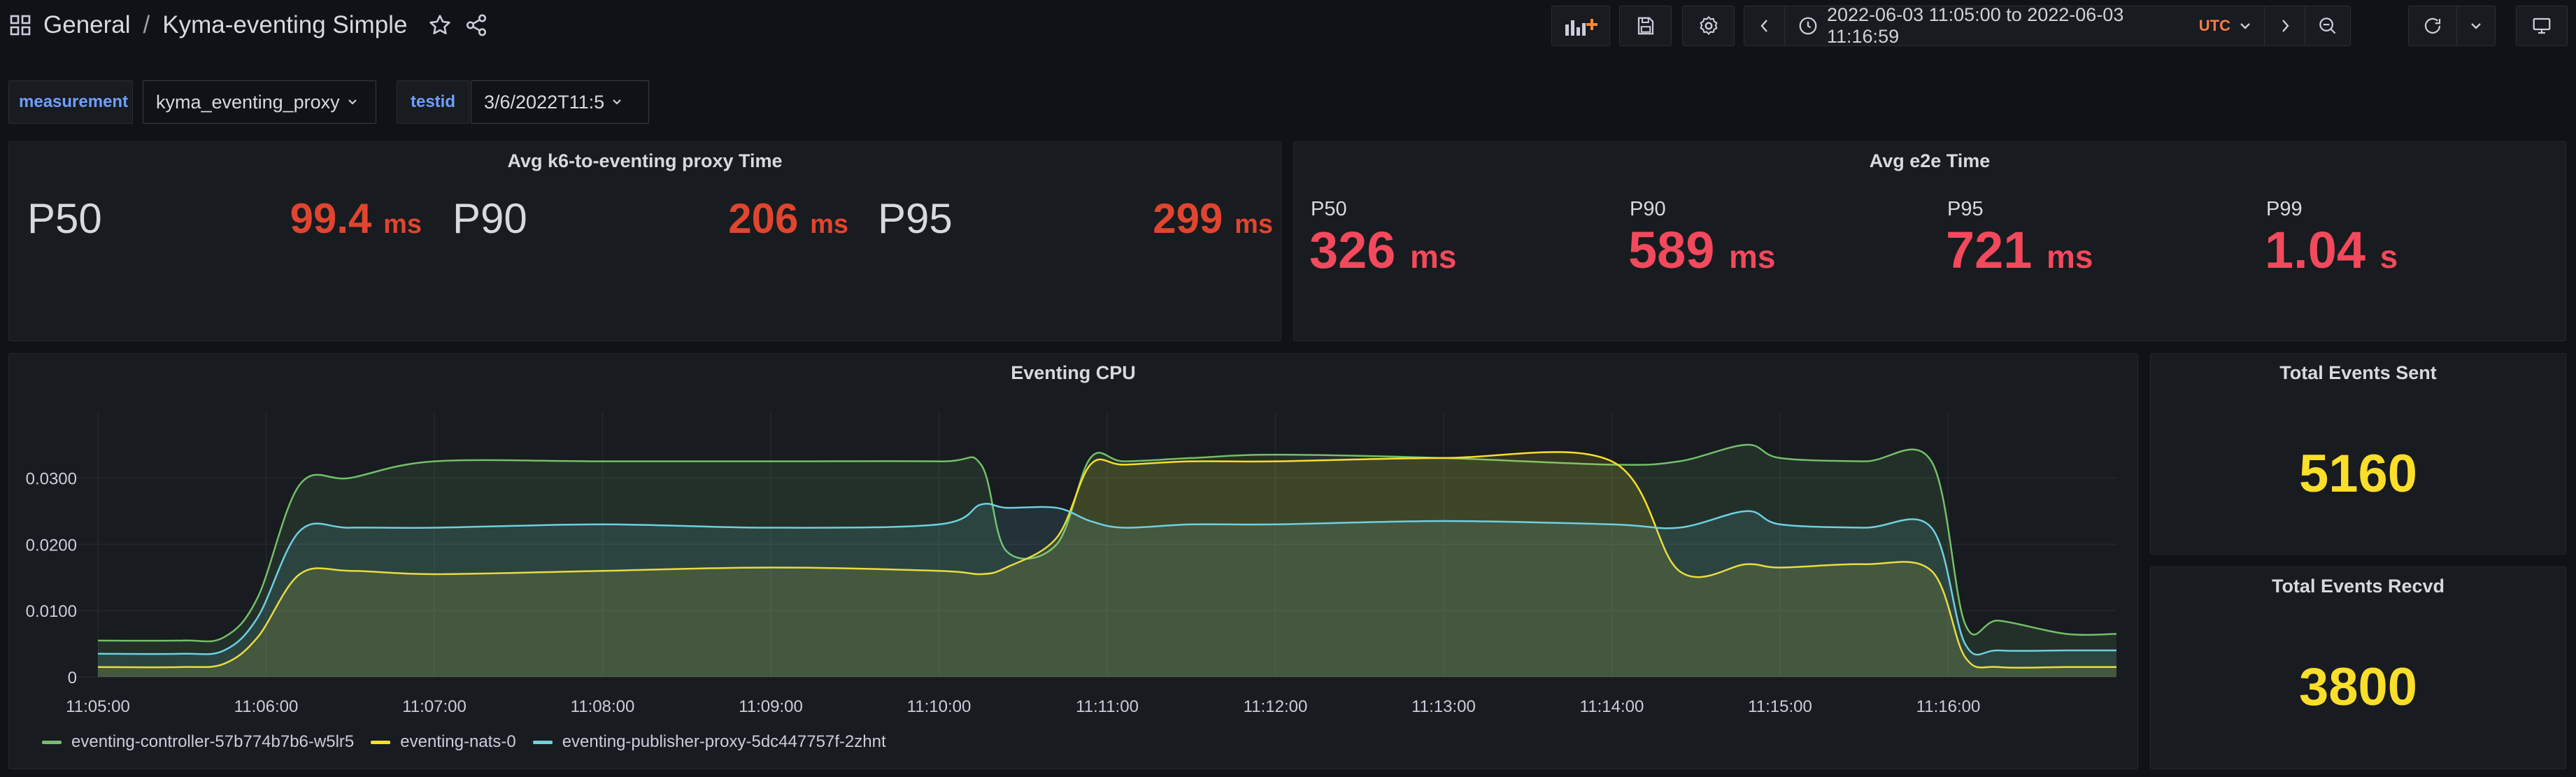 The image size is (2576, 777). What do you see at coordinates (51, 611) in the screenshot?
I see `y-tick-label: 0.0100` at bounding box center [51, 611].